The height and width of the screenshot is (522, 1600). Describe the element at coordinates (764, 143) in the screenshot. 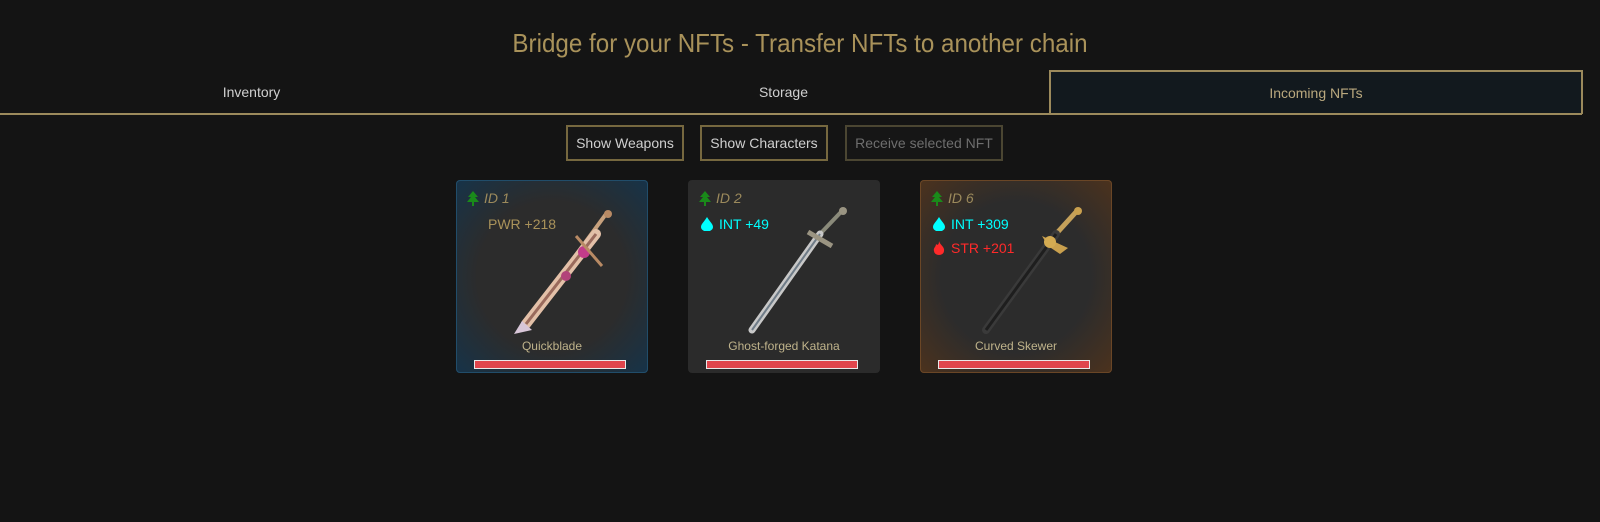

I see `show-characters-button: Show Characters` at that location.